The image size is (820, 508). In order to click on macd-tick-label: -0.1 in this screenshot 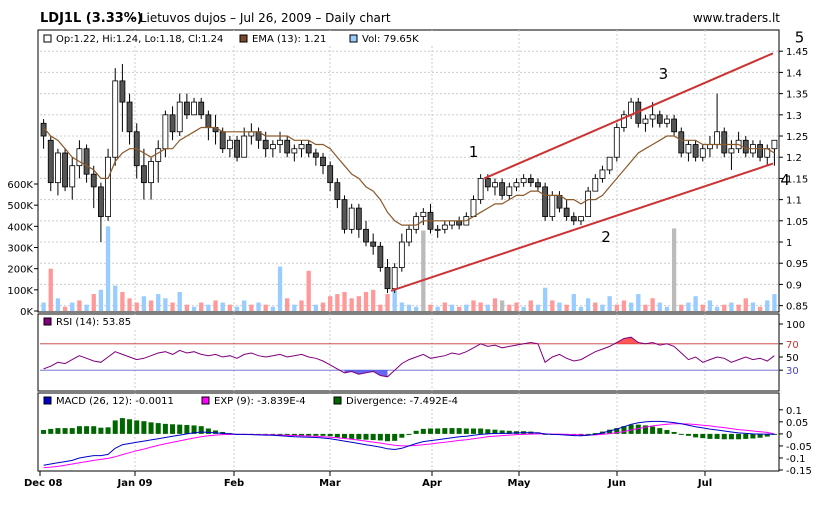, I will do `click(796, 459)`.